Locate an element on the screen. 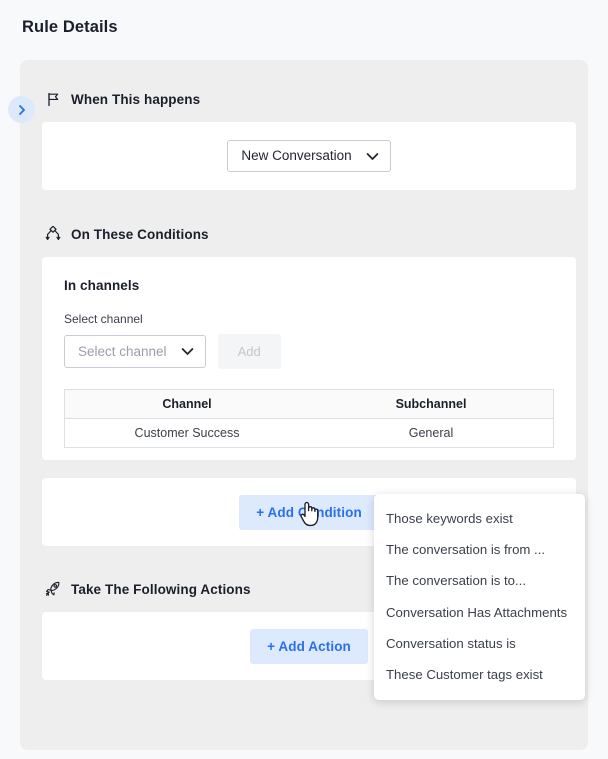 Image resolution: width=608 pixels, height=759 pixels. in-channels-heading: In channels is located at coordinates (102, 285).